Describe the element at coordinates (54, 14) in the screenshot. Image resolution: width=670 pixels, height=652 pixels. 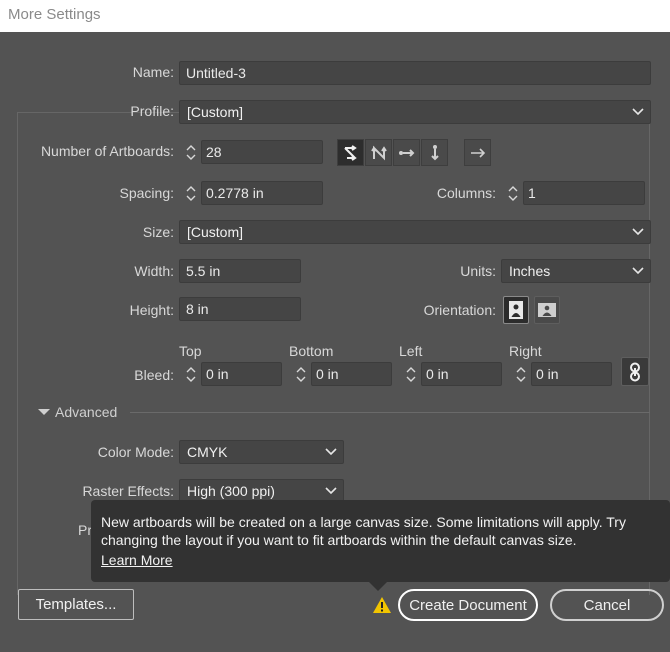
I see `dialog-title: More Settings` at that location.